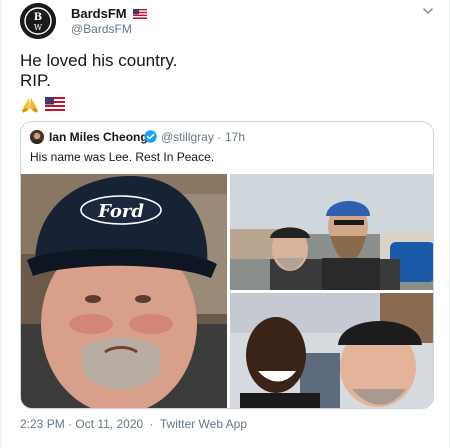  Describe the element at coordinates (98, 71) in the screenshot. I see `tweet-text: He loved his country. RIP.` at that location.